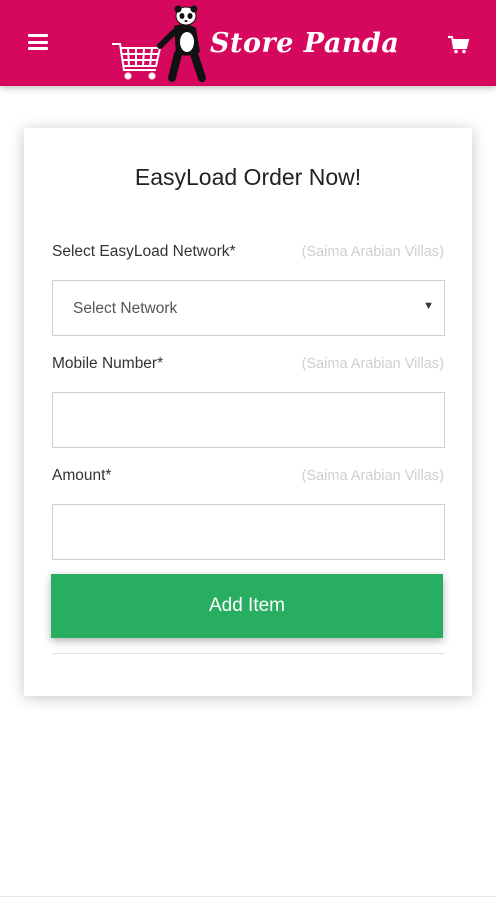 The image size is (496, 900). What do you see at coordinates (459, 45) in the screenshot?
I see `shopping-cart-icon` at bounding box center [459, 45].